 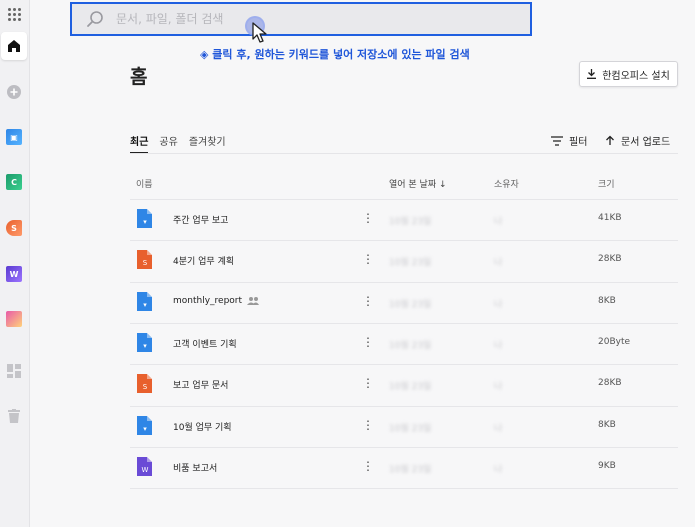 I want to click on column-owner: 소유자, so click(x=506, y=183).